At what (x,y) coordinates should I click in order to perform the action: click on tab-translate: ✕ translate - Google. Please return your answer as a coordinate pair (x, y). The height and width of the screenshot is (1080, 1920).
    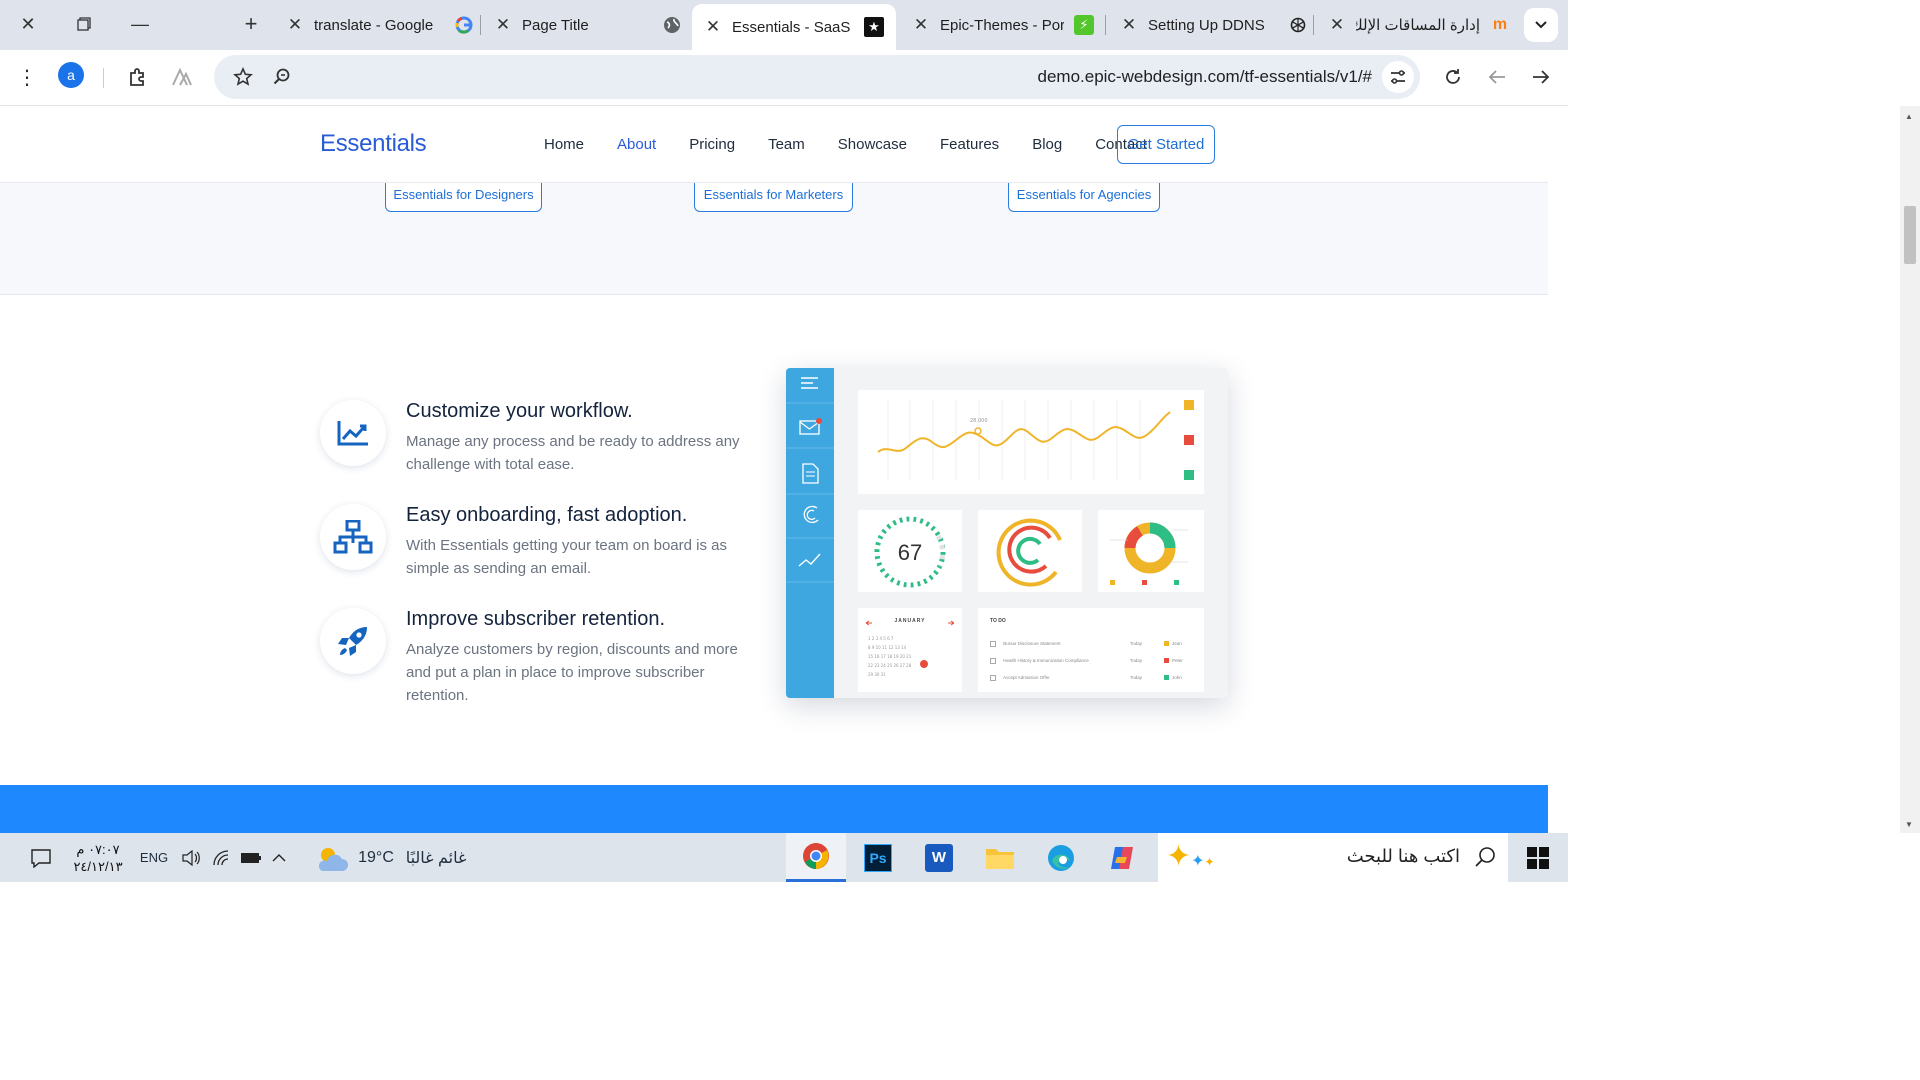
    Looking at the image, I should click on (380, 25).